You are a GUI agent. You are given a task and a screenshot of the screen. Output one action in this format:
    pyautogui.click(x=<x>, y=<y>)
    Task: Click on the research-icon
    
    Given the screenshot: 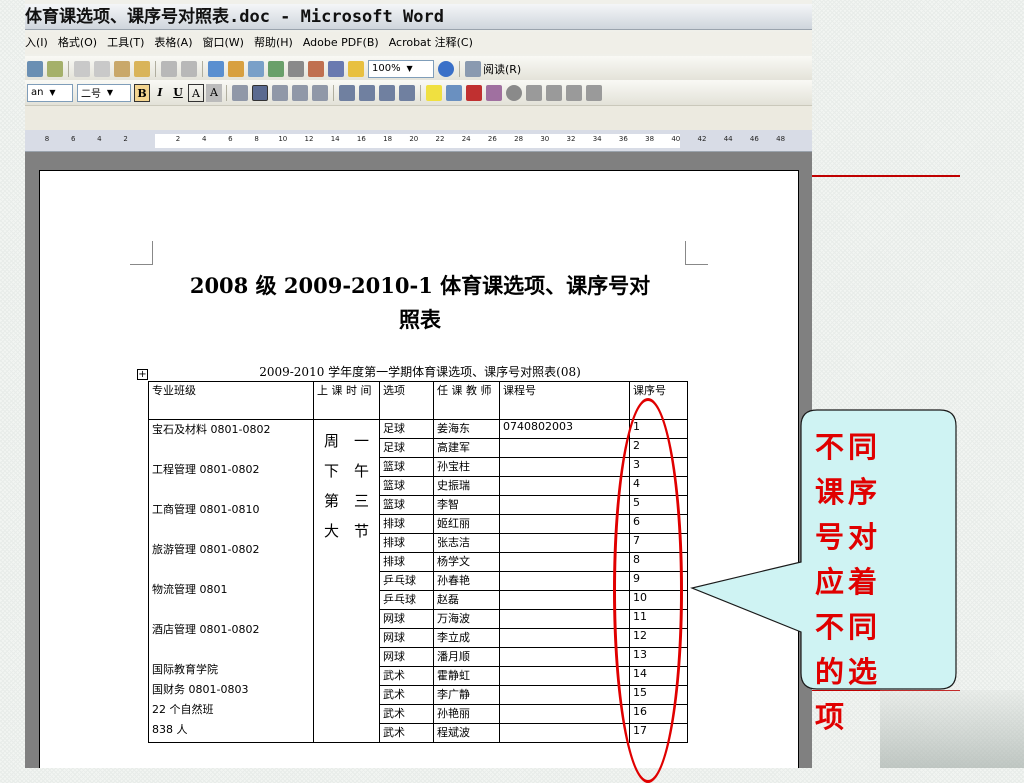 What is the action you would take?
    pyautogui.click(x=35, y=68)
    